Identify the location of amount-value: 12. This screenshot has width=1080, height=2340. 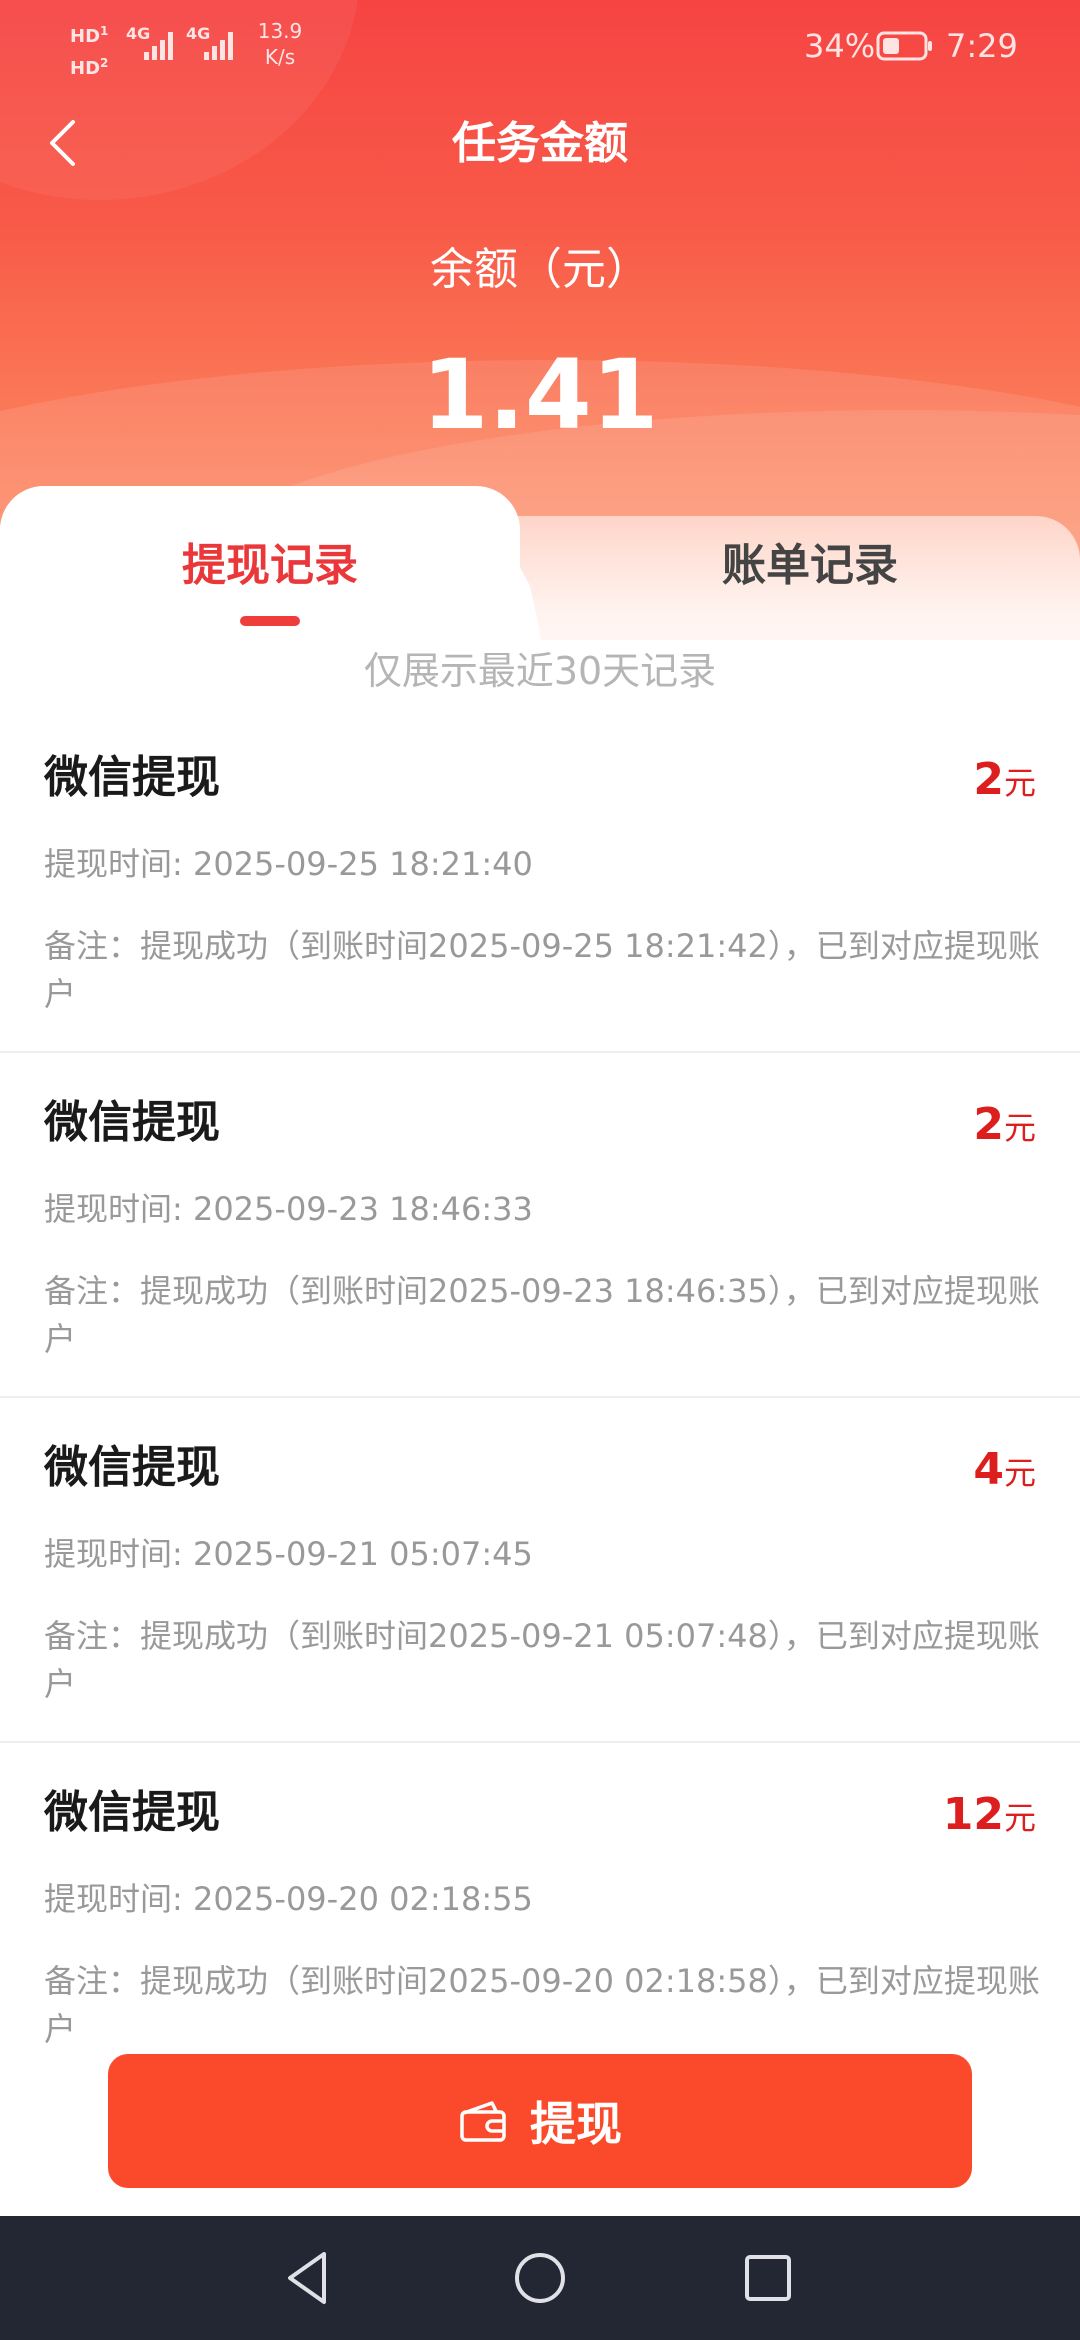
(973, 1814).